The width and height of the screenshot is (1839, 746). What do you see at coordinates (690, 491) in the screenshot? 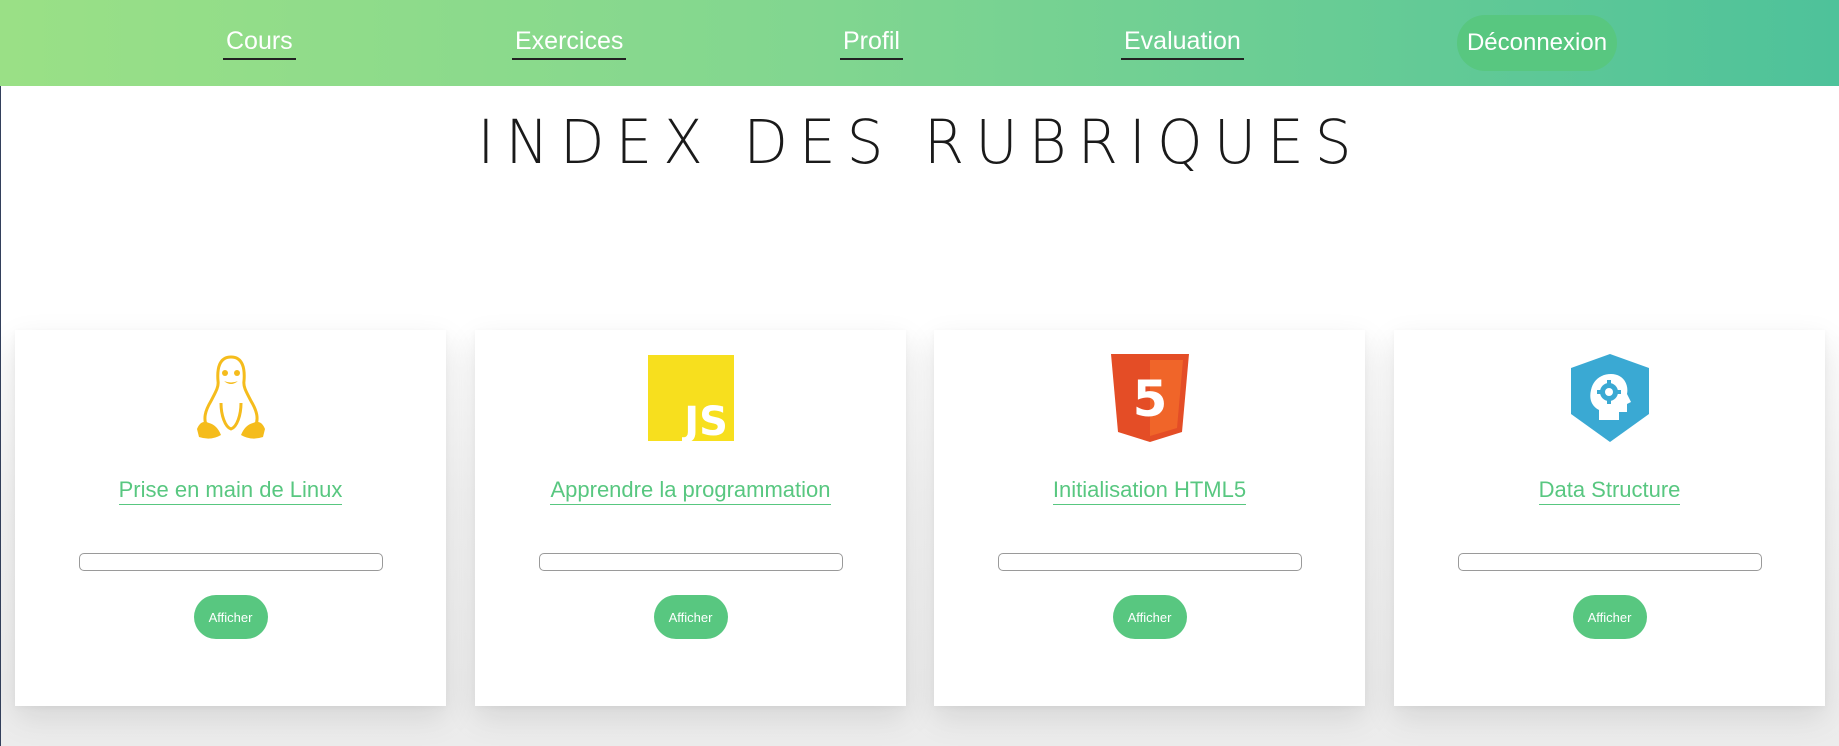
I see `course-title-link: Apprendre la programmation` at bounding box center [690, 491].